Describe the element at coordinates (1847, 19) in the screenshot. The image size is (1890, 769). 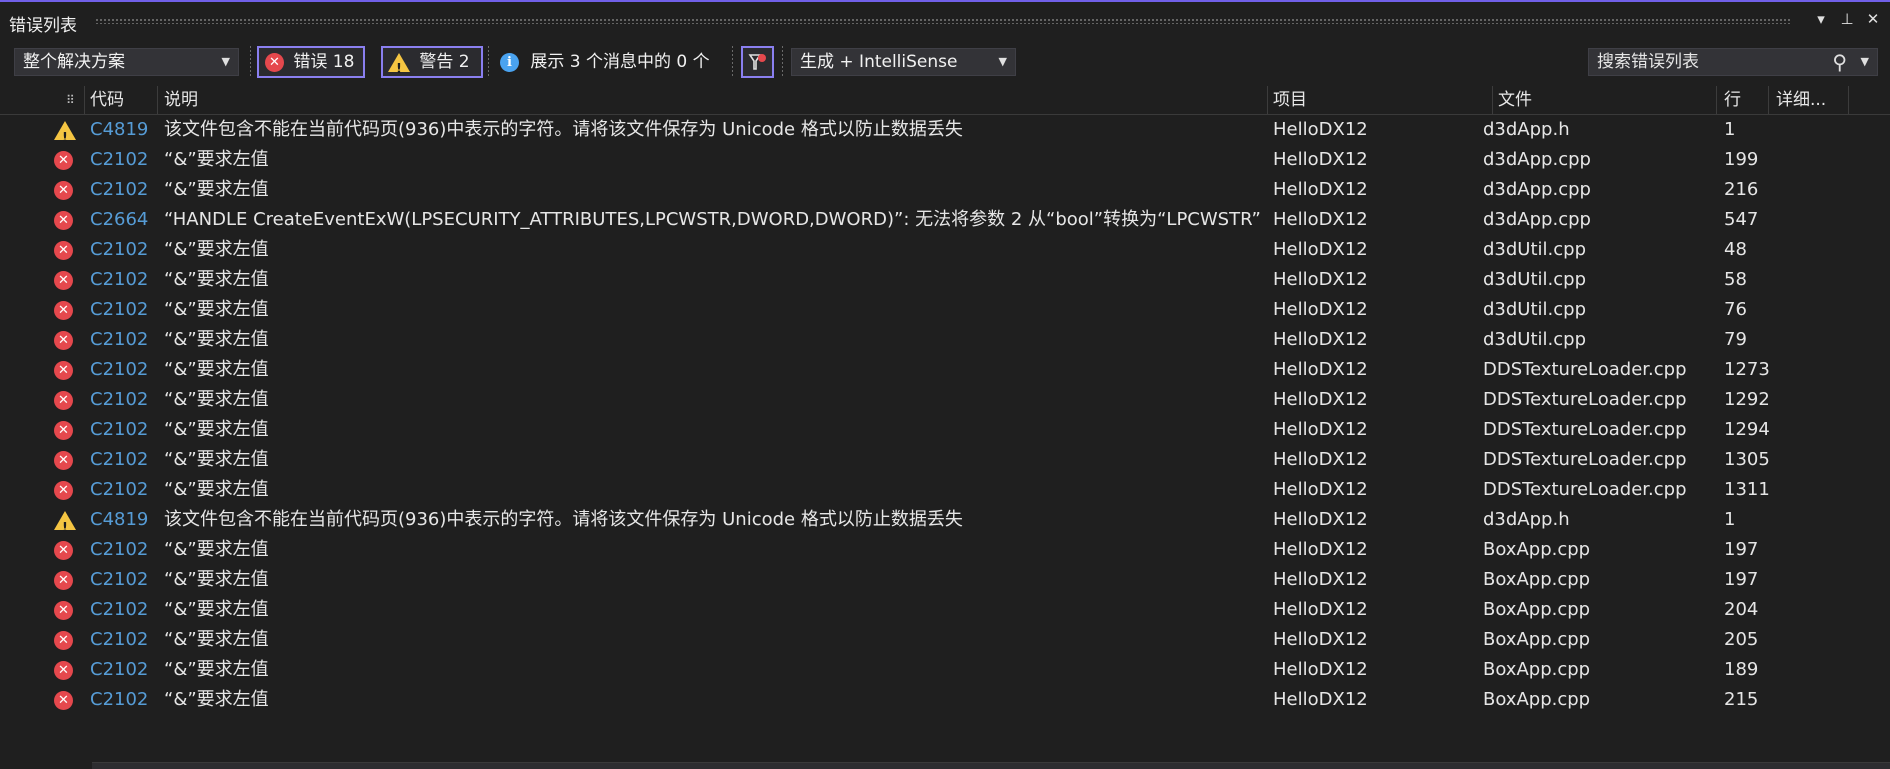
I see `pin-icon: ⊥` at that location.